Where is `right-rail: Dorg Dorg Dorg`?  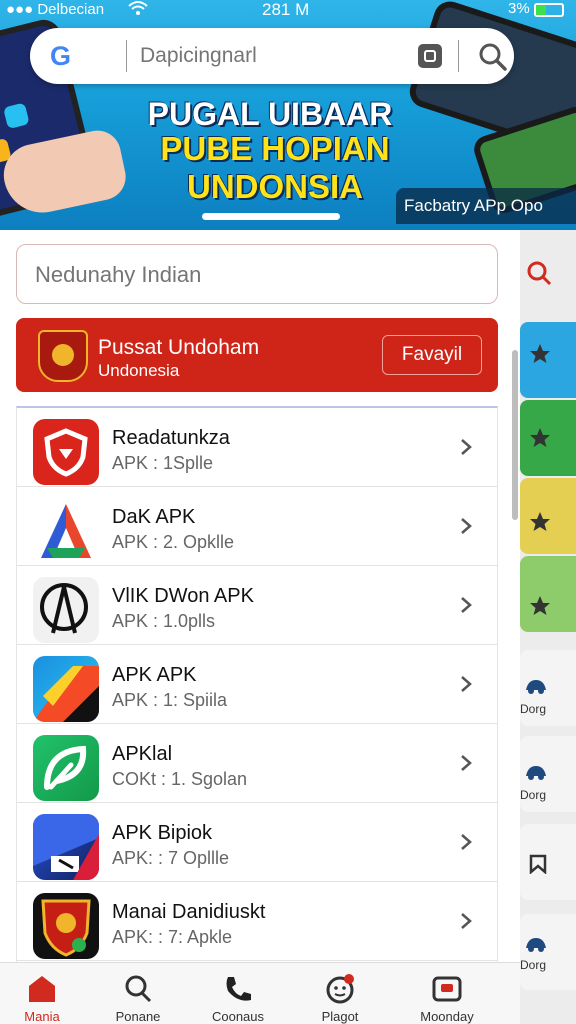 right-rail: Dorg Dorg Dorg is located at coordinates (548, 627).